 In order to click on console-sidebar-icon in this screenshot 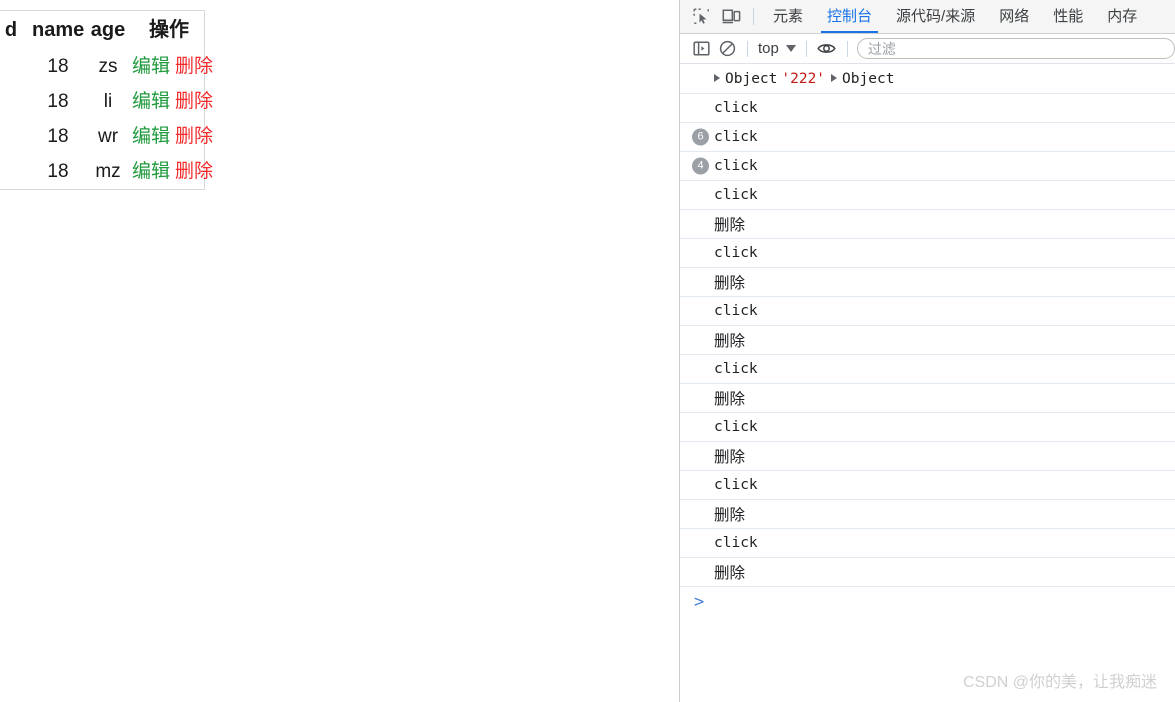, I will do `click(701, 49)`.